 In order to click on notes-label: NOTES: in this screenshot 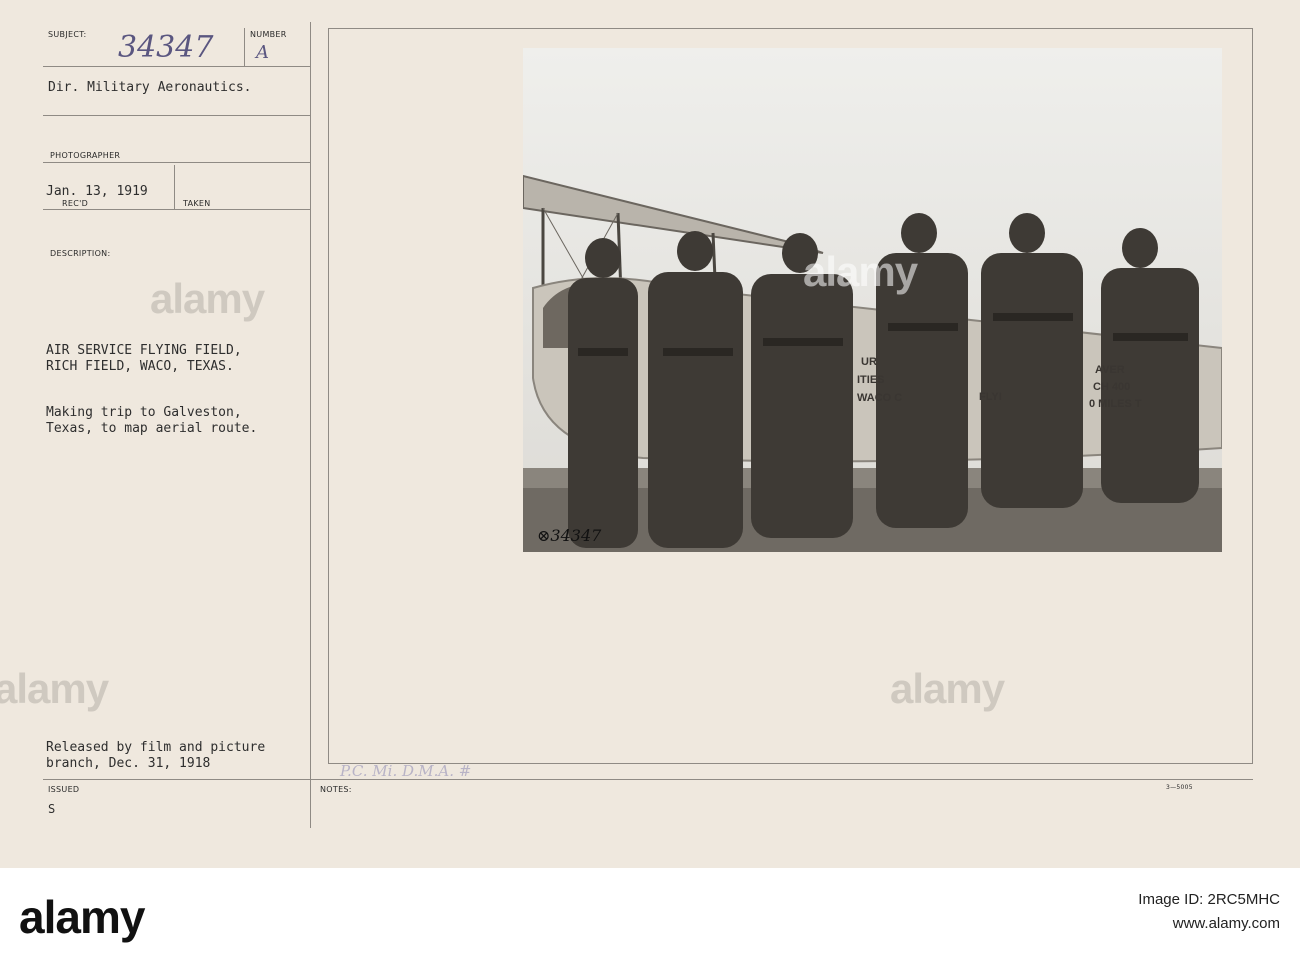, I will do `click(336, 789)`.